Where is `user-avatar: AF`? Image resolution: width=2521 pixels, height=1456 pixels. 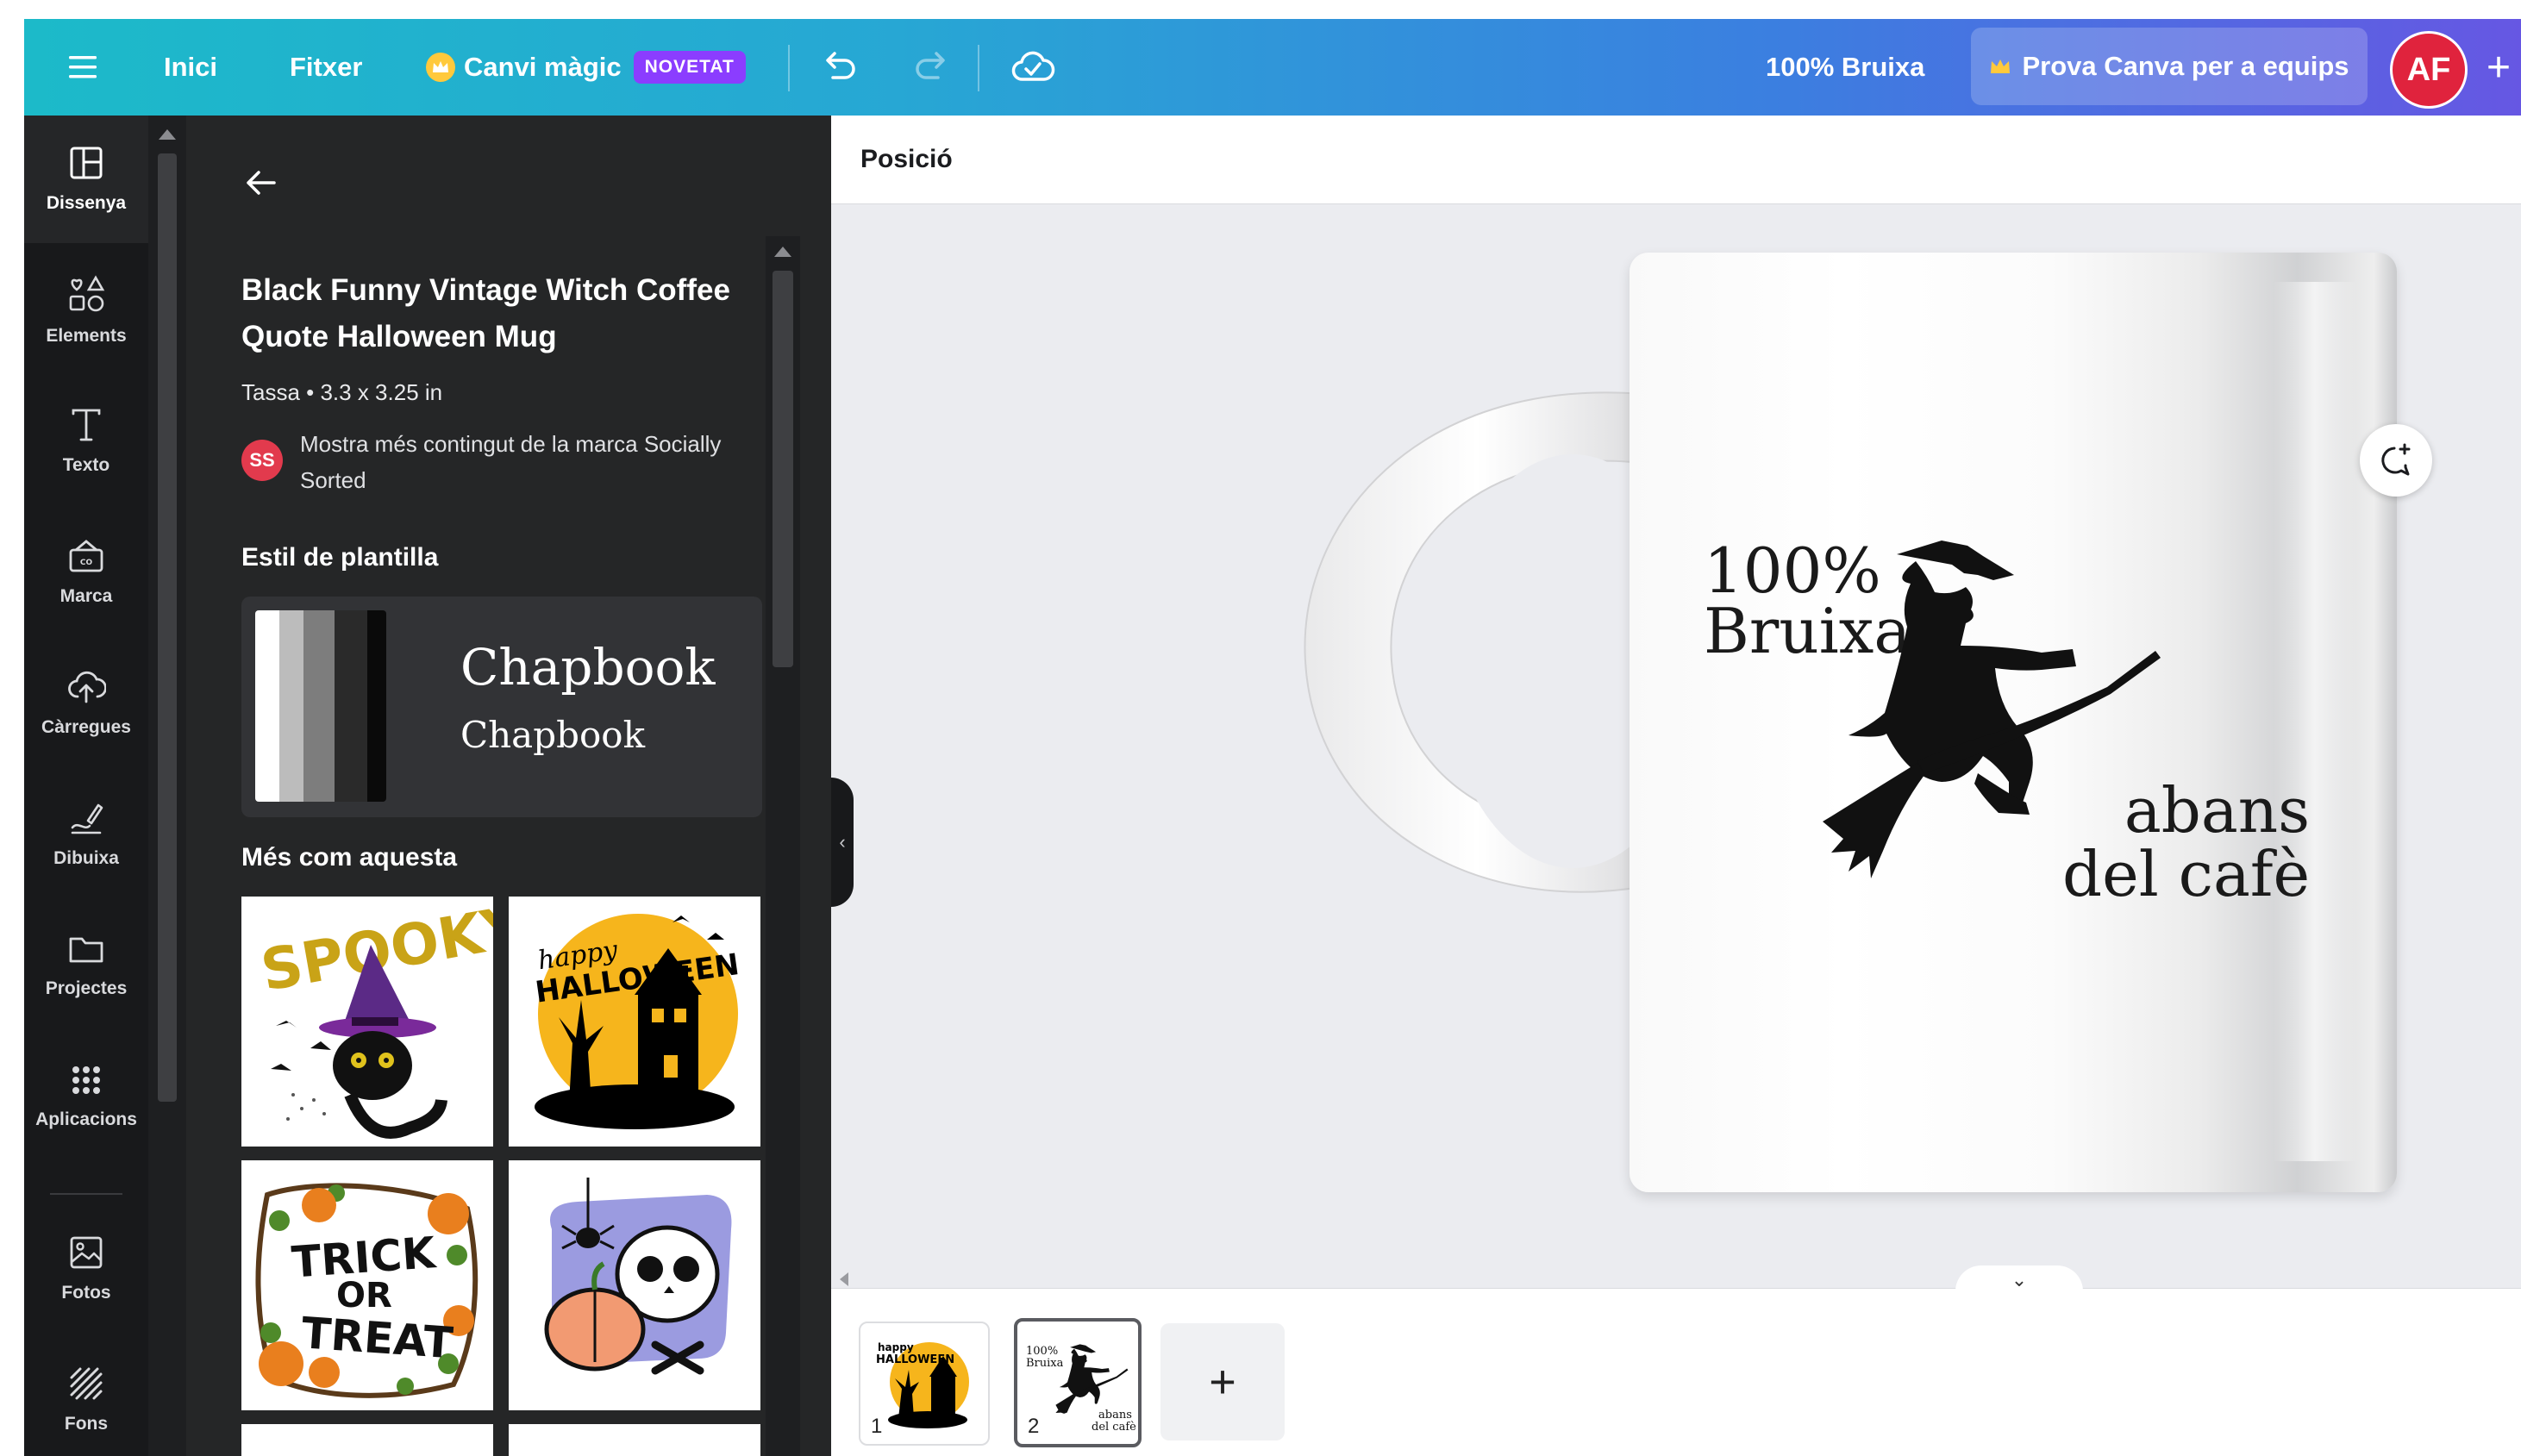 user-avatar: AF is located at coordinates (2429, 70).